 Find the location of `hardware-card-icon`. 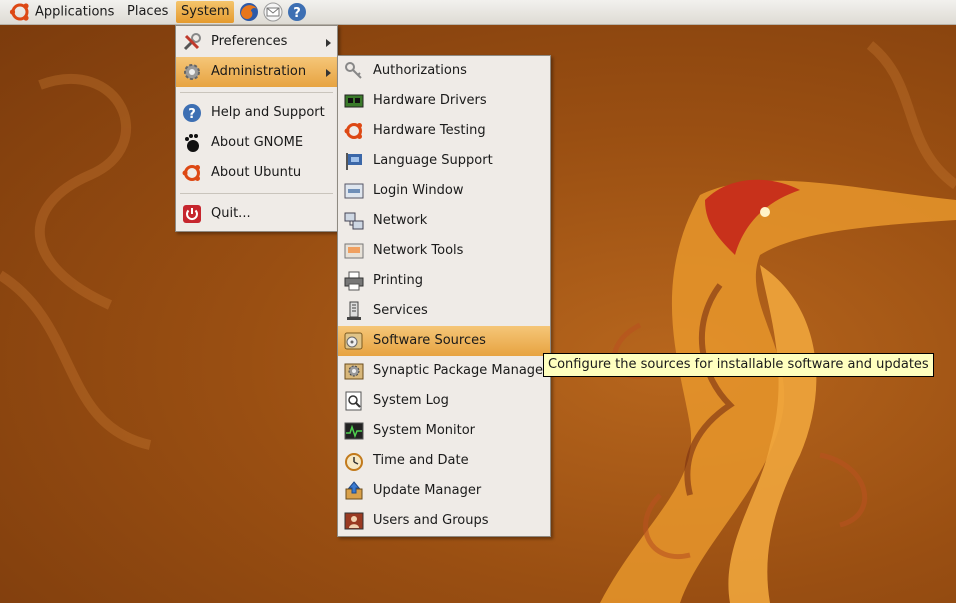

hardware-card-icon is located at coordinates (354, 101).